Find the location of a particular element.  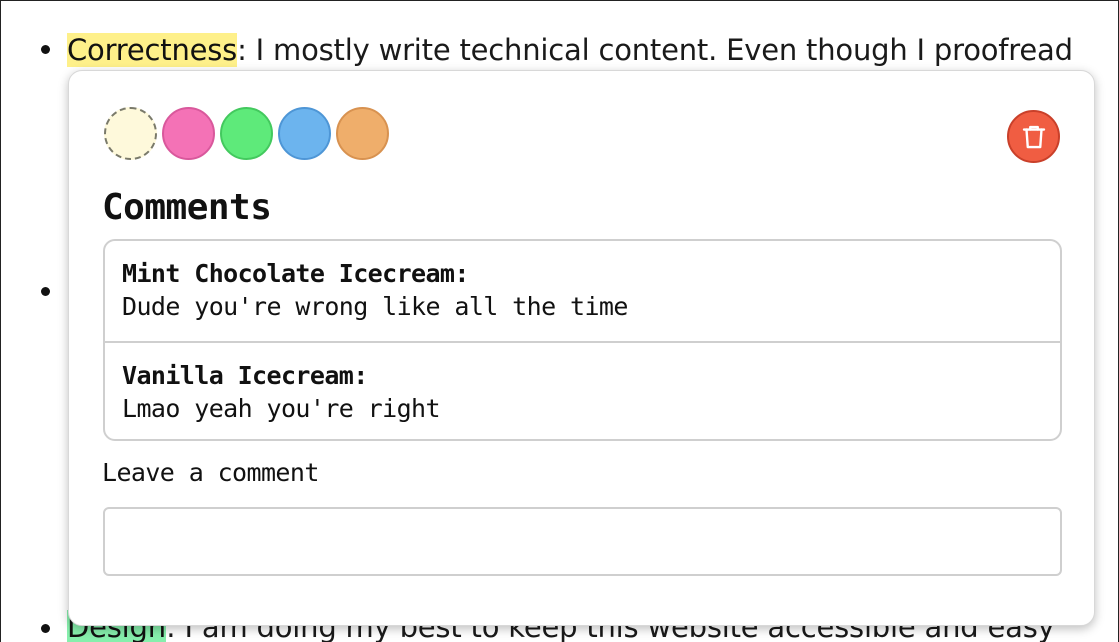

comment-text: Dude you're wrong like all the time is located at coordinates (375, 306).